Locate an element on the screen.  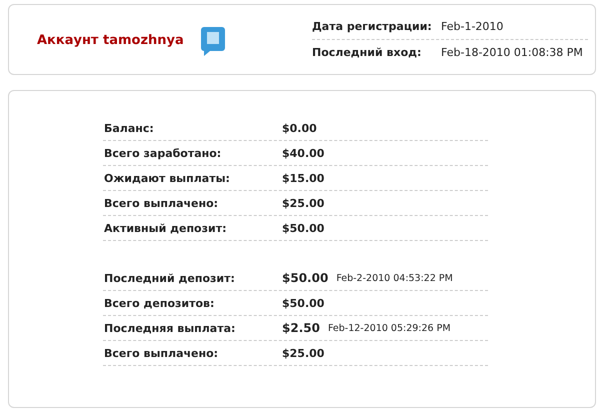
stat-date: Feb-12-2010 05:29:26 PM is located at coordinates (389, 328).